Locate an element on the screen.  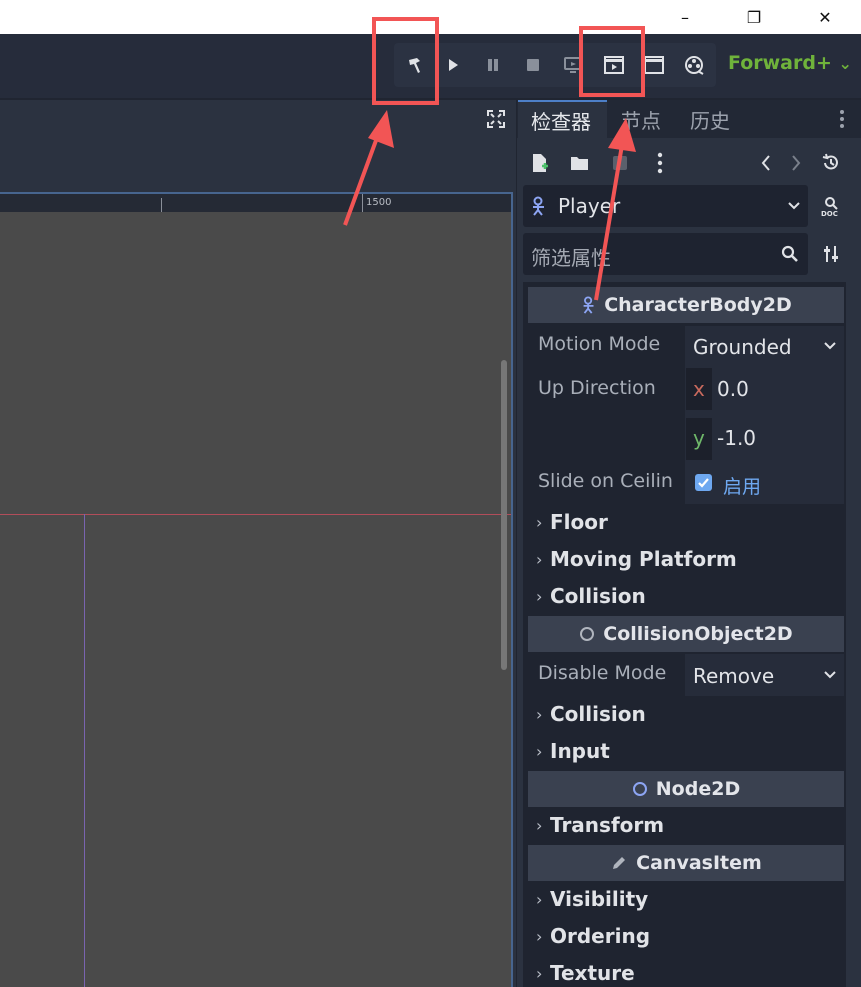
up-x-field: 0.0 is located at coordinates (733, 389).